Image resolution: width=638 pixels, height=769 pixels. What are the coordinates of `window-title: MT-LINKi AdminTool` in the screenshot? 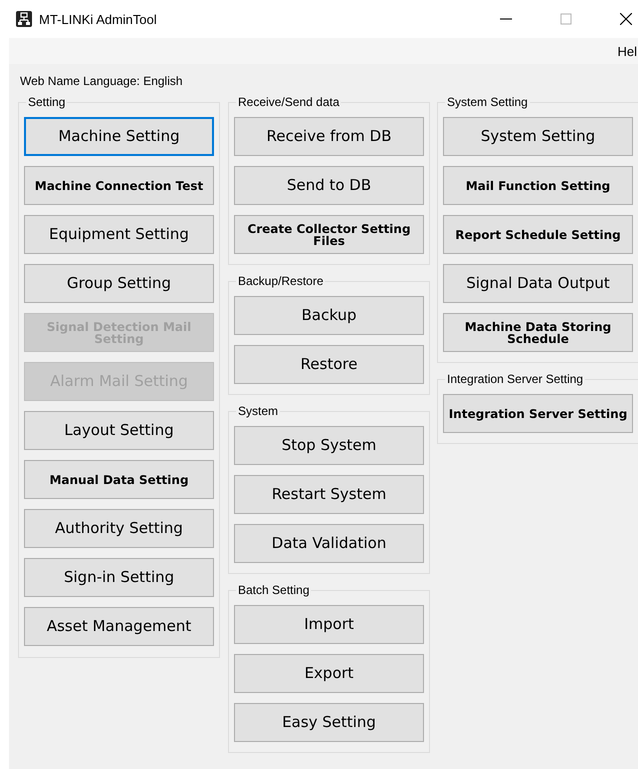 It's located at (98, 19).